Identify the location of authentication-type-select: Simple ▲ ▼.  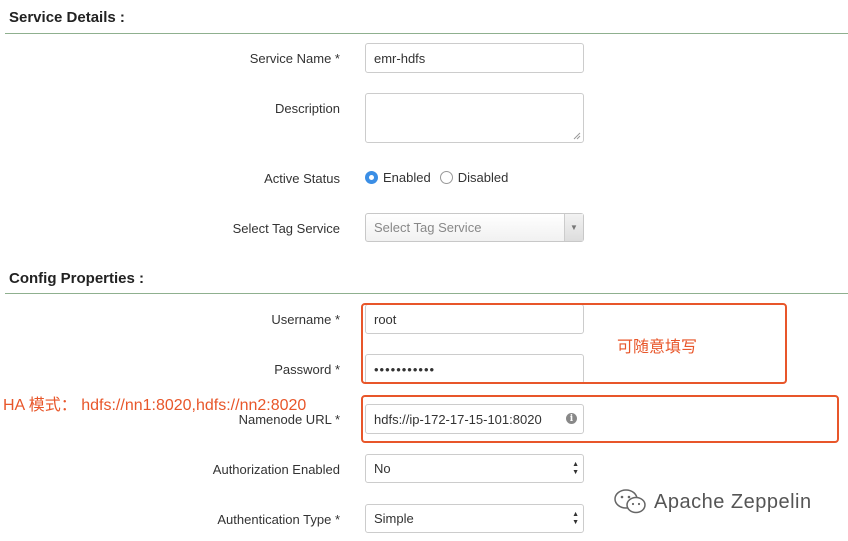
(474, 518).